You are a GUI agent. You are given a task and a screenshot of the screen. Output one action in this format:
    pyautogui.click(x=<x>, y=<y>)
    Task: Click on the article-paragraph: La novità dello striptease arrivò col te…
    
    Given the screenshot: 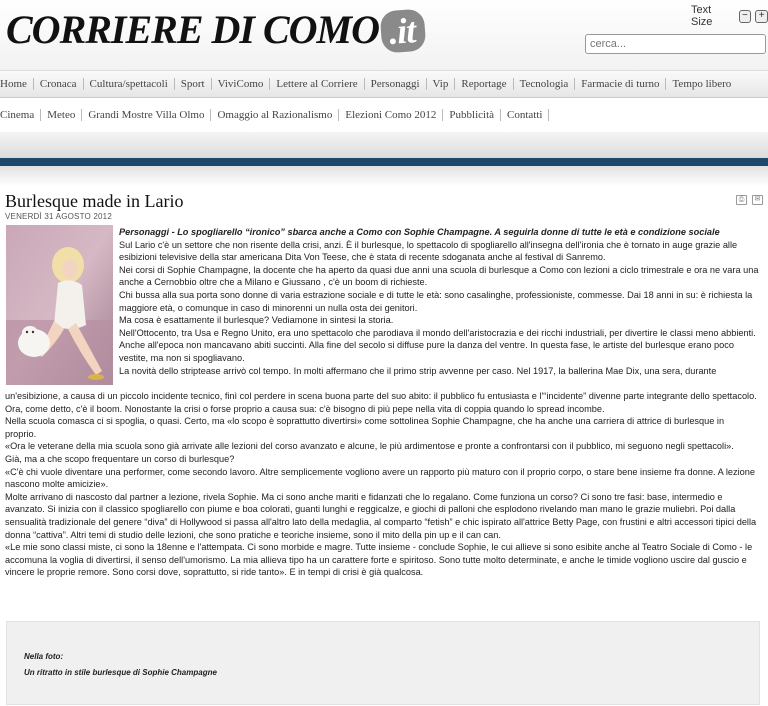 What is the action you would take?
    pyautogui.click(x=418, y=370)
    